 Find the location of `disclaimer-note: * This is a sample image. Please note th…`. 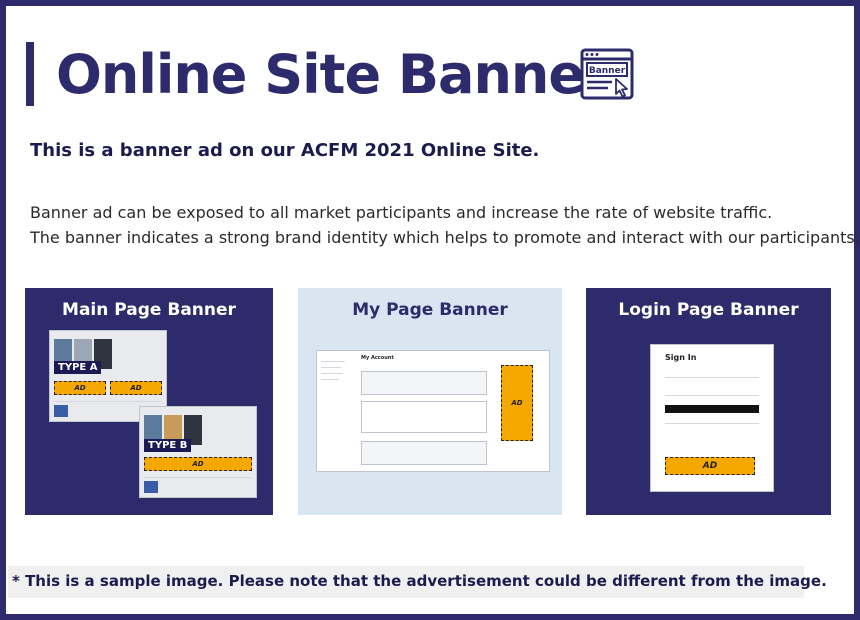

disclaimer-note: * This is a sample image. Please note th… is located at coordinates (417, 582).